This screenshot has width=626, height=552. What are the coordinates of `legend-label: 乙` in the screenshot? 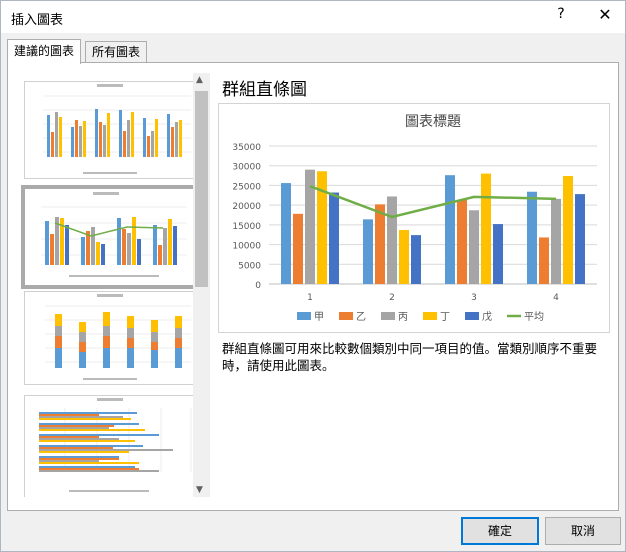 It's located at (361, 317).